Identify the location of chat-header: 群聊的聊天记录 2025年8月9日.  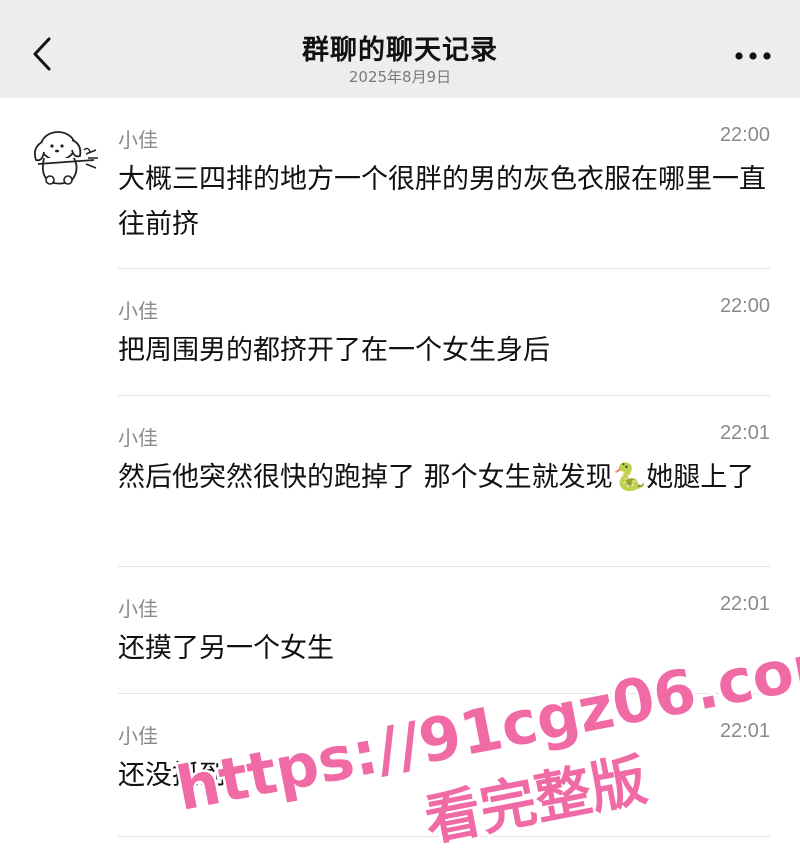
(400, 49).